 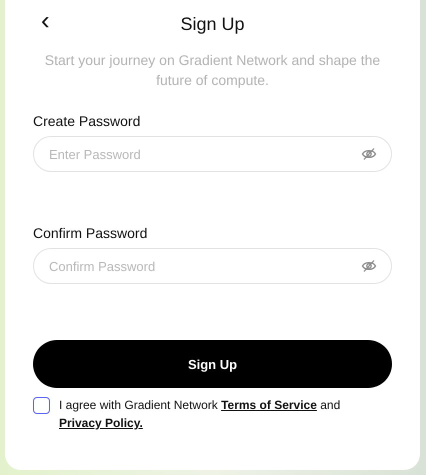 What do you see at coordinates (212, 154) in the screenshot?
I see `password-field: Enter Password` at bounding box center [212, 154].